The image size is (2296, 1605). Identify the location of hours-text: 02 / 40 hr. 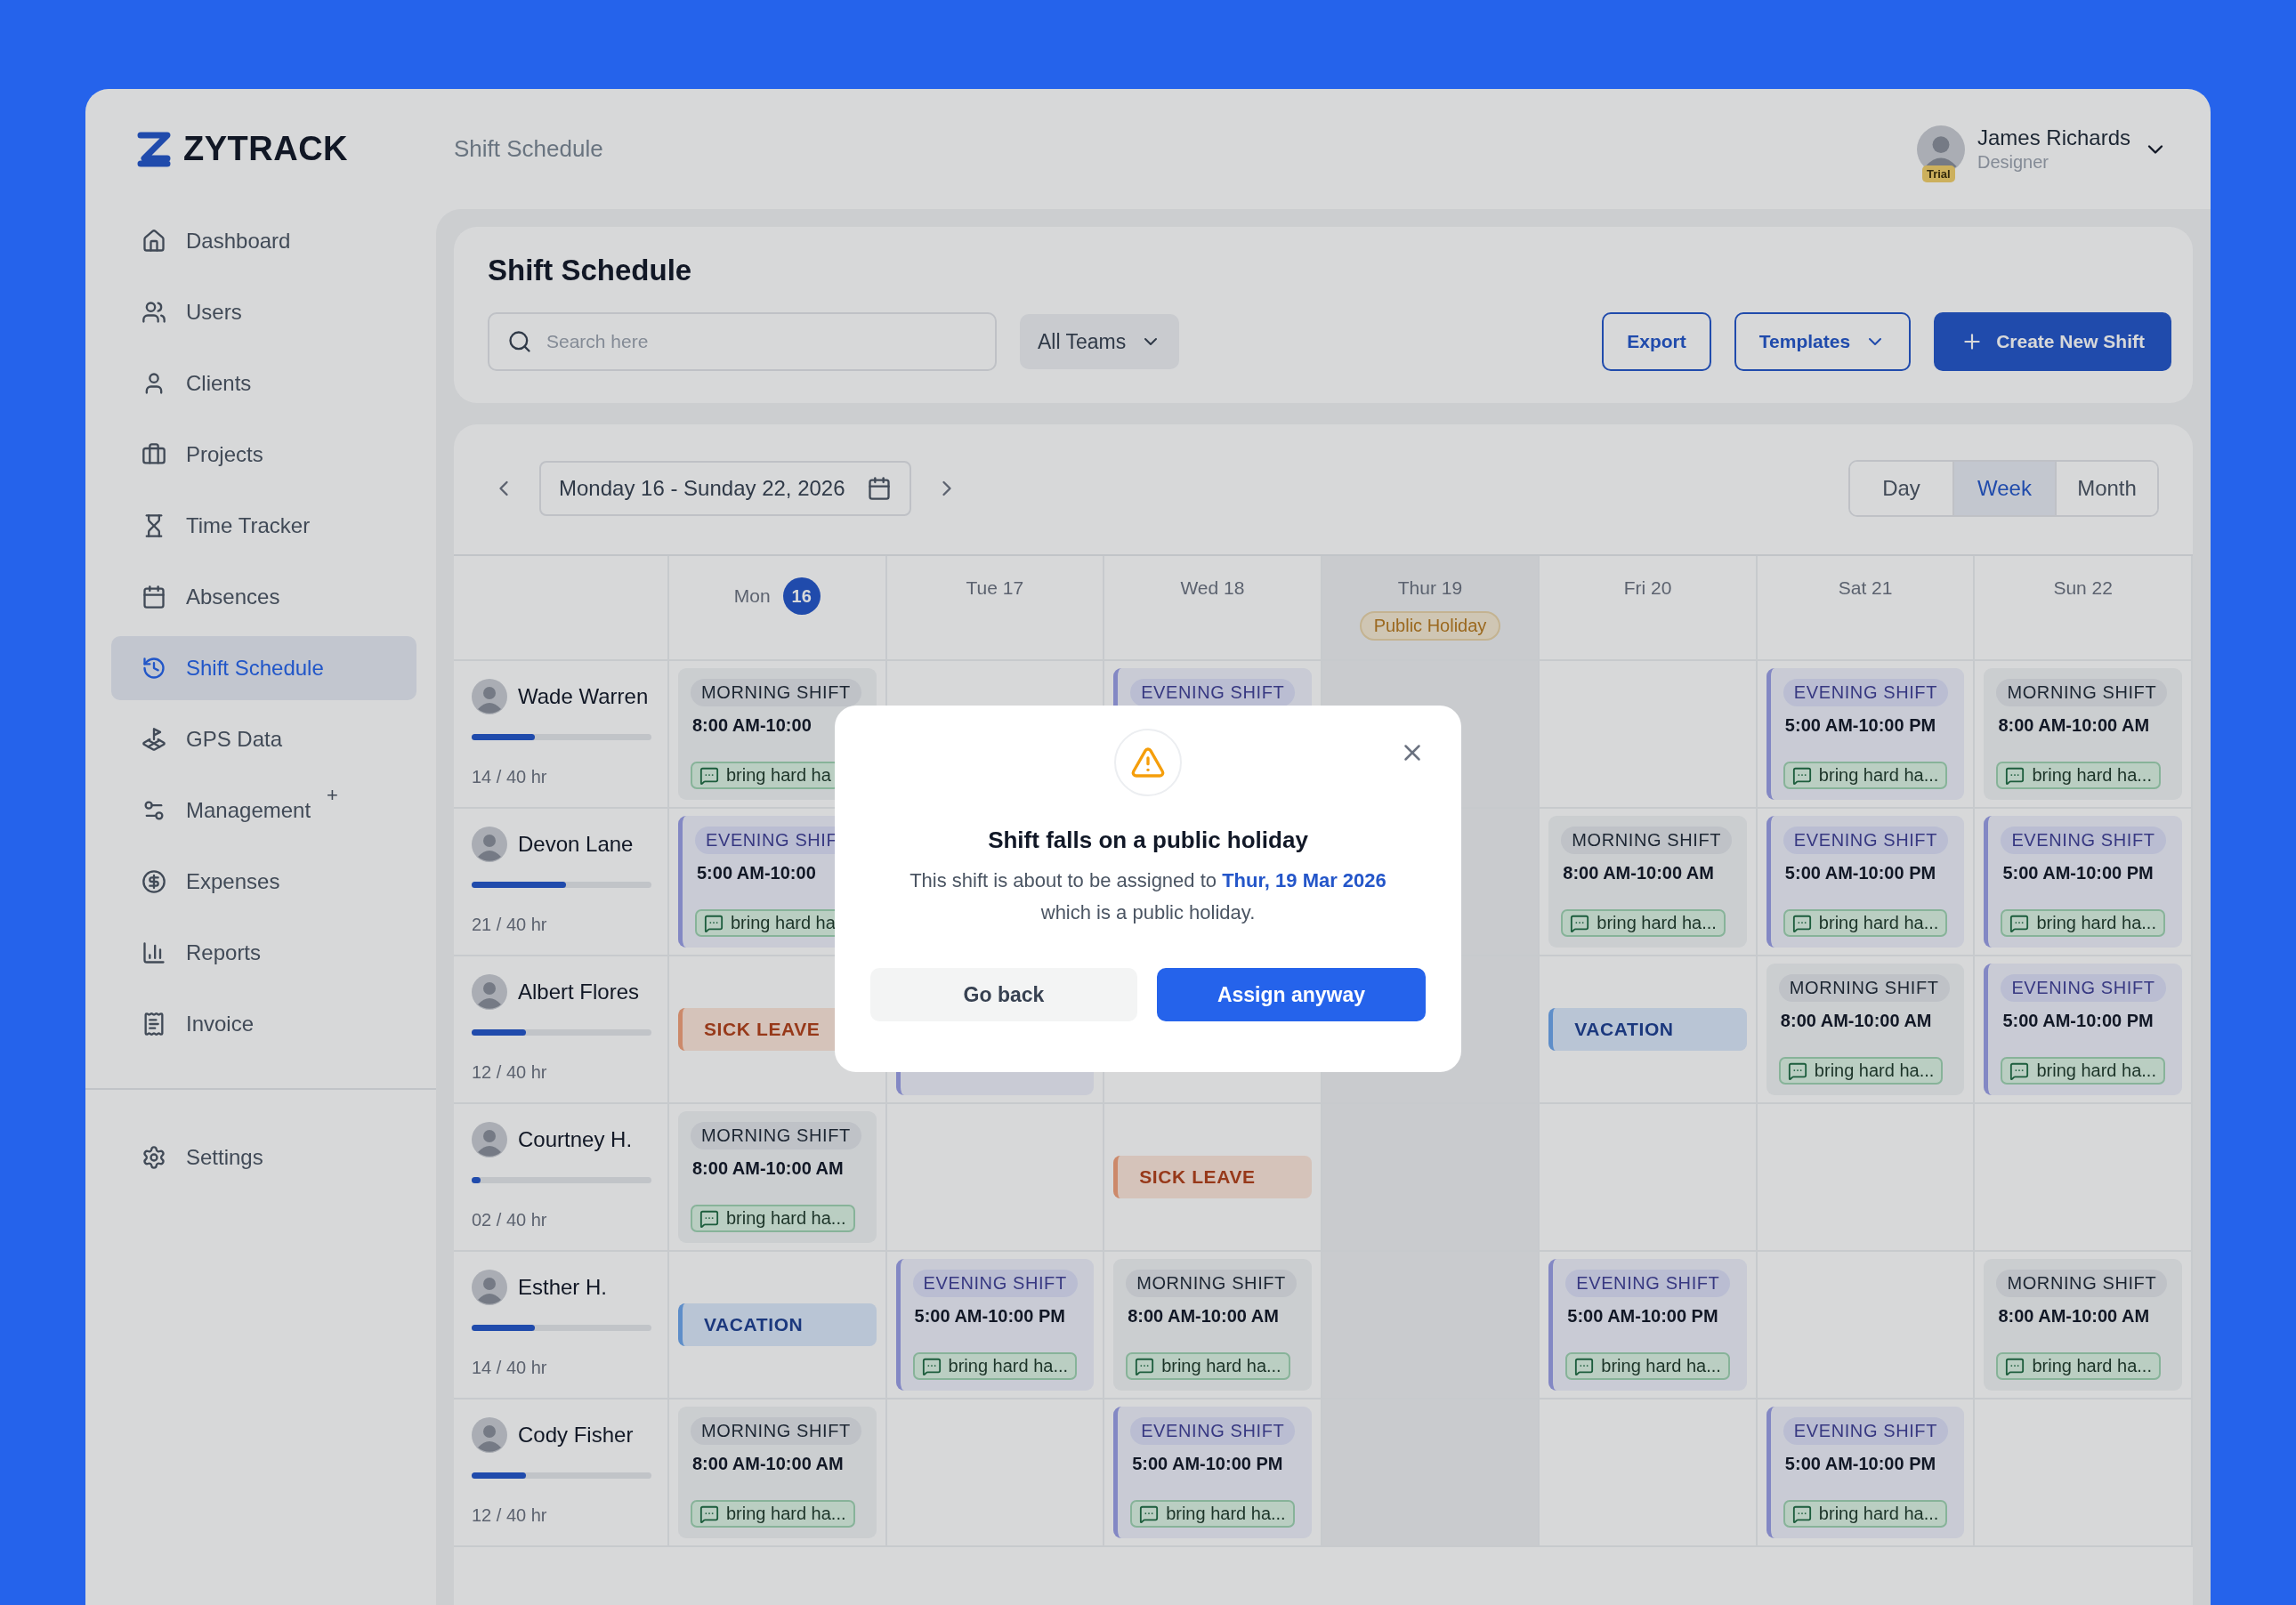
(510, 1220).